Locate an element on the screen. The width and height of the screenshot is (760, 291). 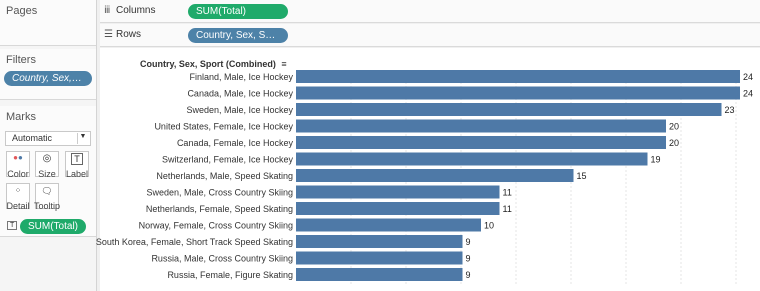
rows-pill-text: Country, Sex, Spor.. is located at coordinates (240, 35).